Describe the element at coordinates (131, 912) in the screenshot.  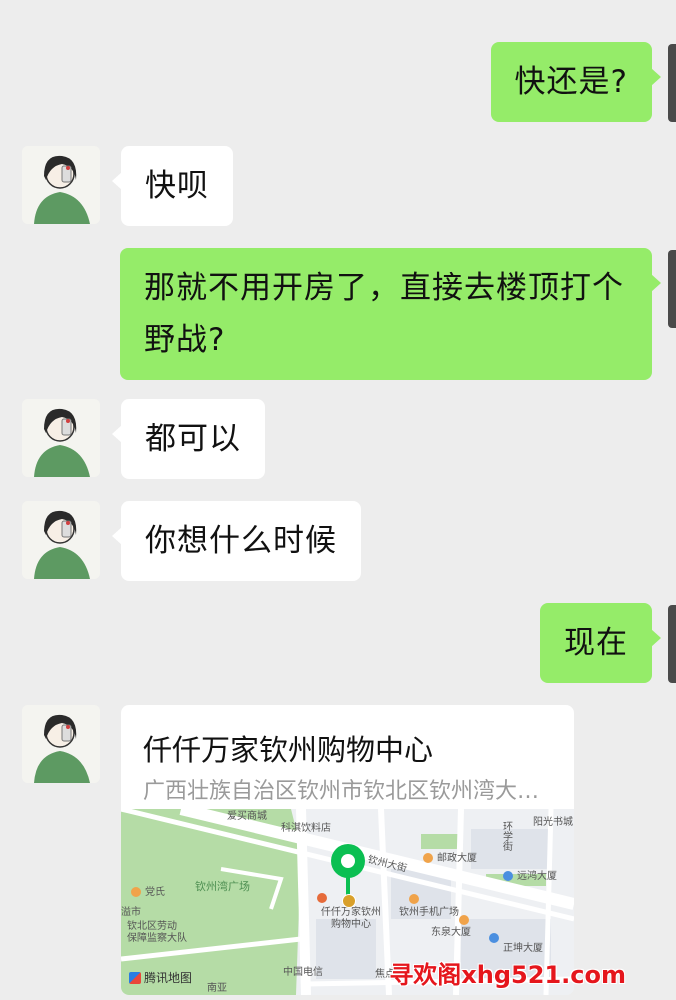
I see `map-label: 溢市` at that location.